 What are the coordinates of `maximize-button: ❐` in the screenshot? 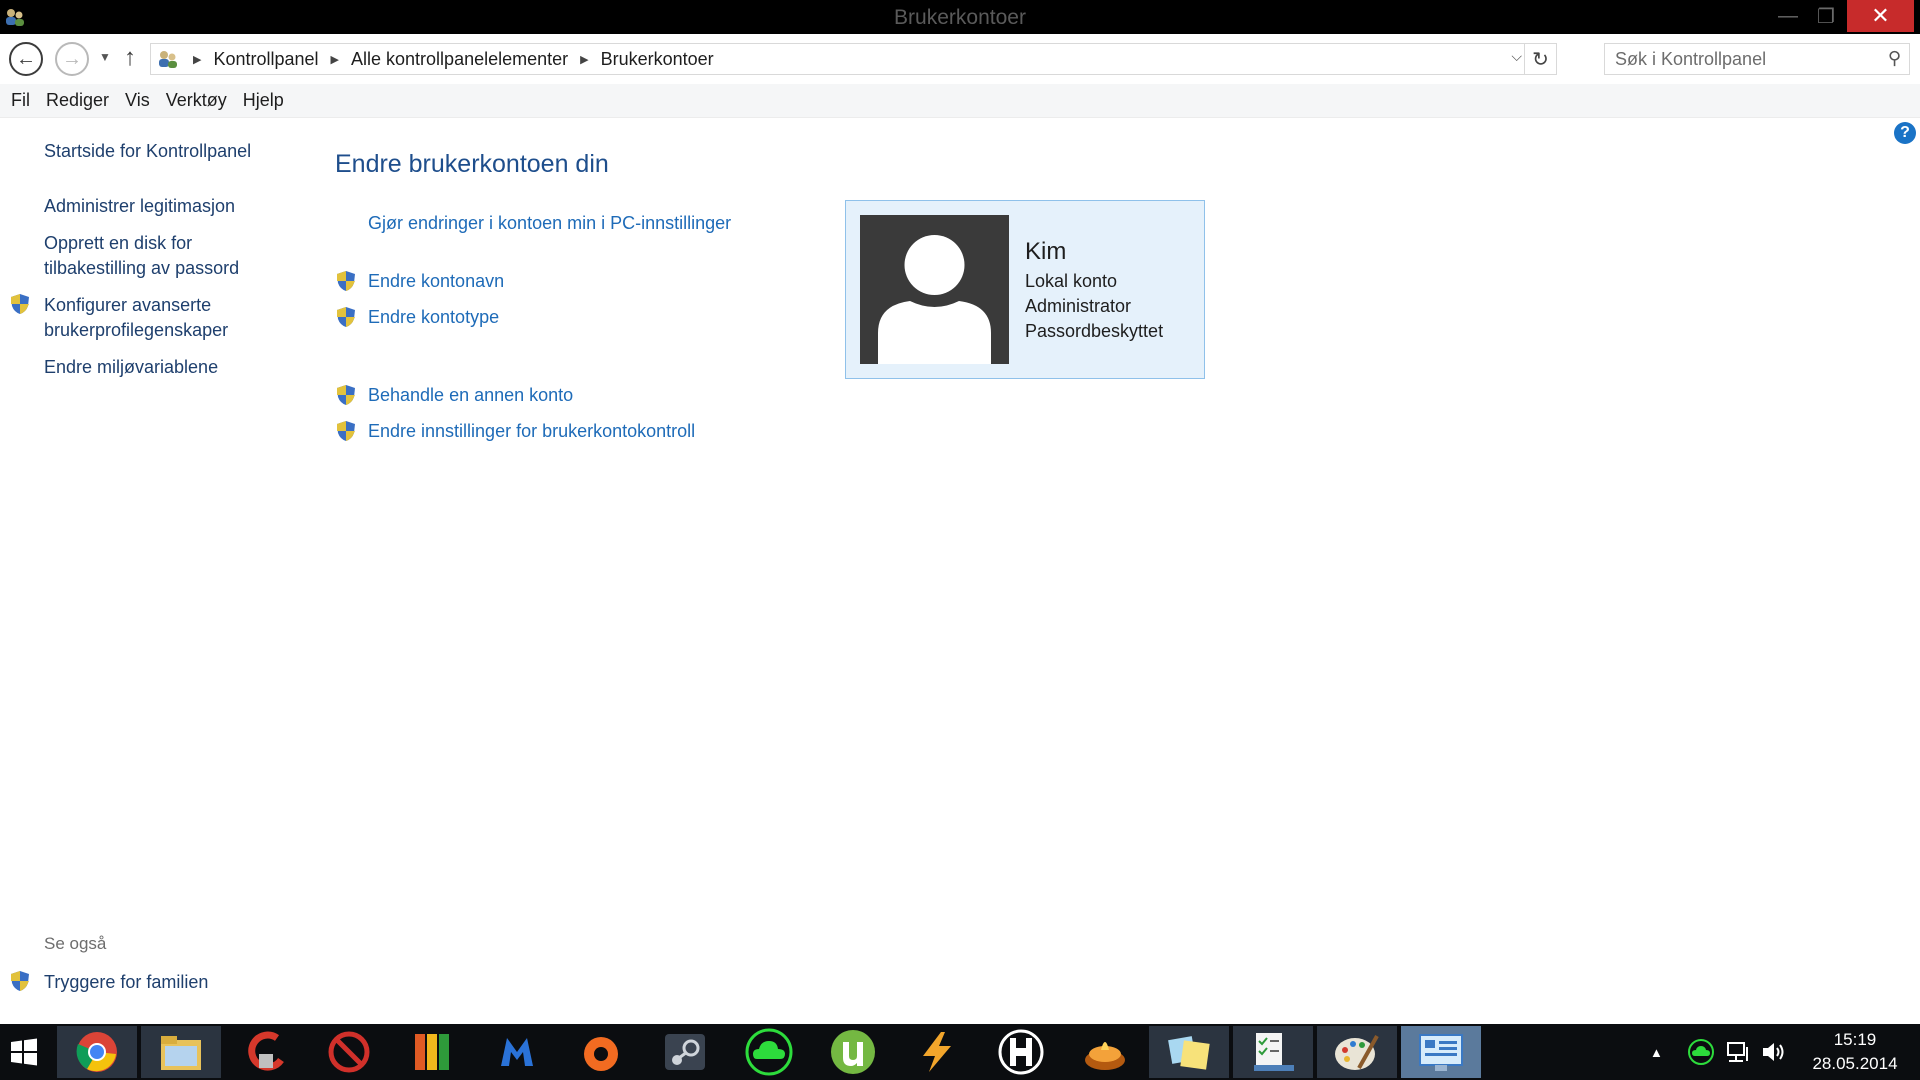 It's located at (1826, 16).